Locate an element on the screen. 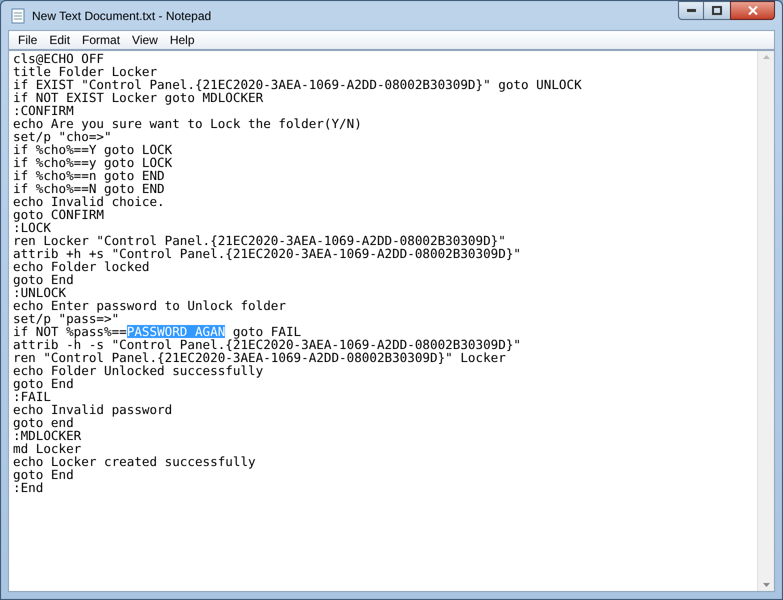 This screenshot has width=783, height=600. code-line: attrib -h -s "Control Panel.{21EC2020-3AEA-1069-A2DD-08002B30309D}" is located at coordinates (267, 344).